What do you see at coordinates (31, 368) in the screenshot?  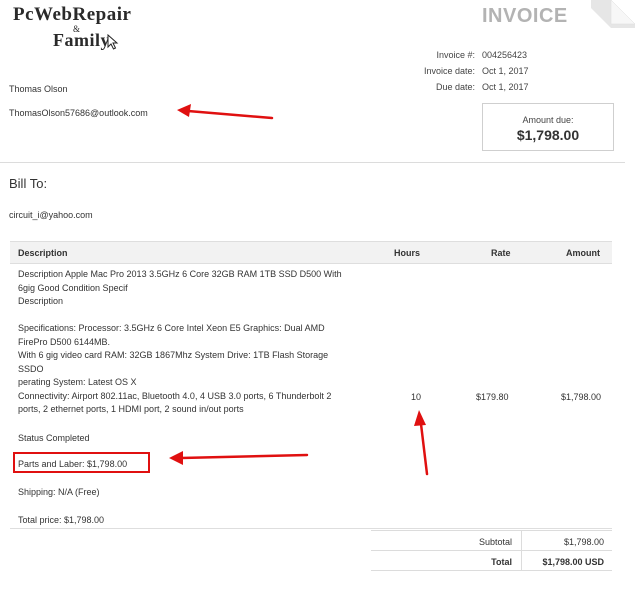 I see `description-line: SSDO` at bounding box center [31, 368].